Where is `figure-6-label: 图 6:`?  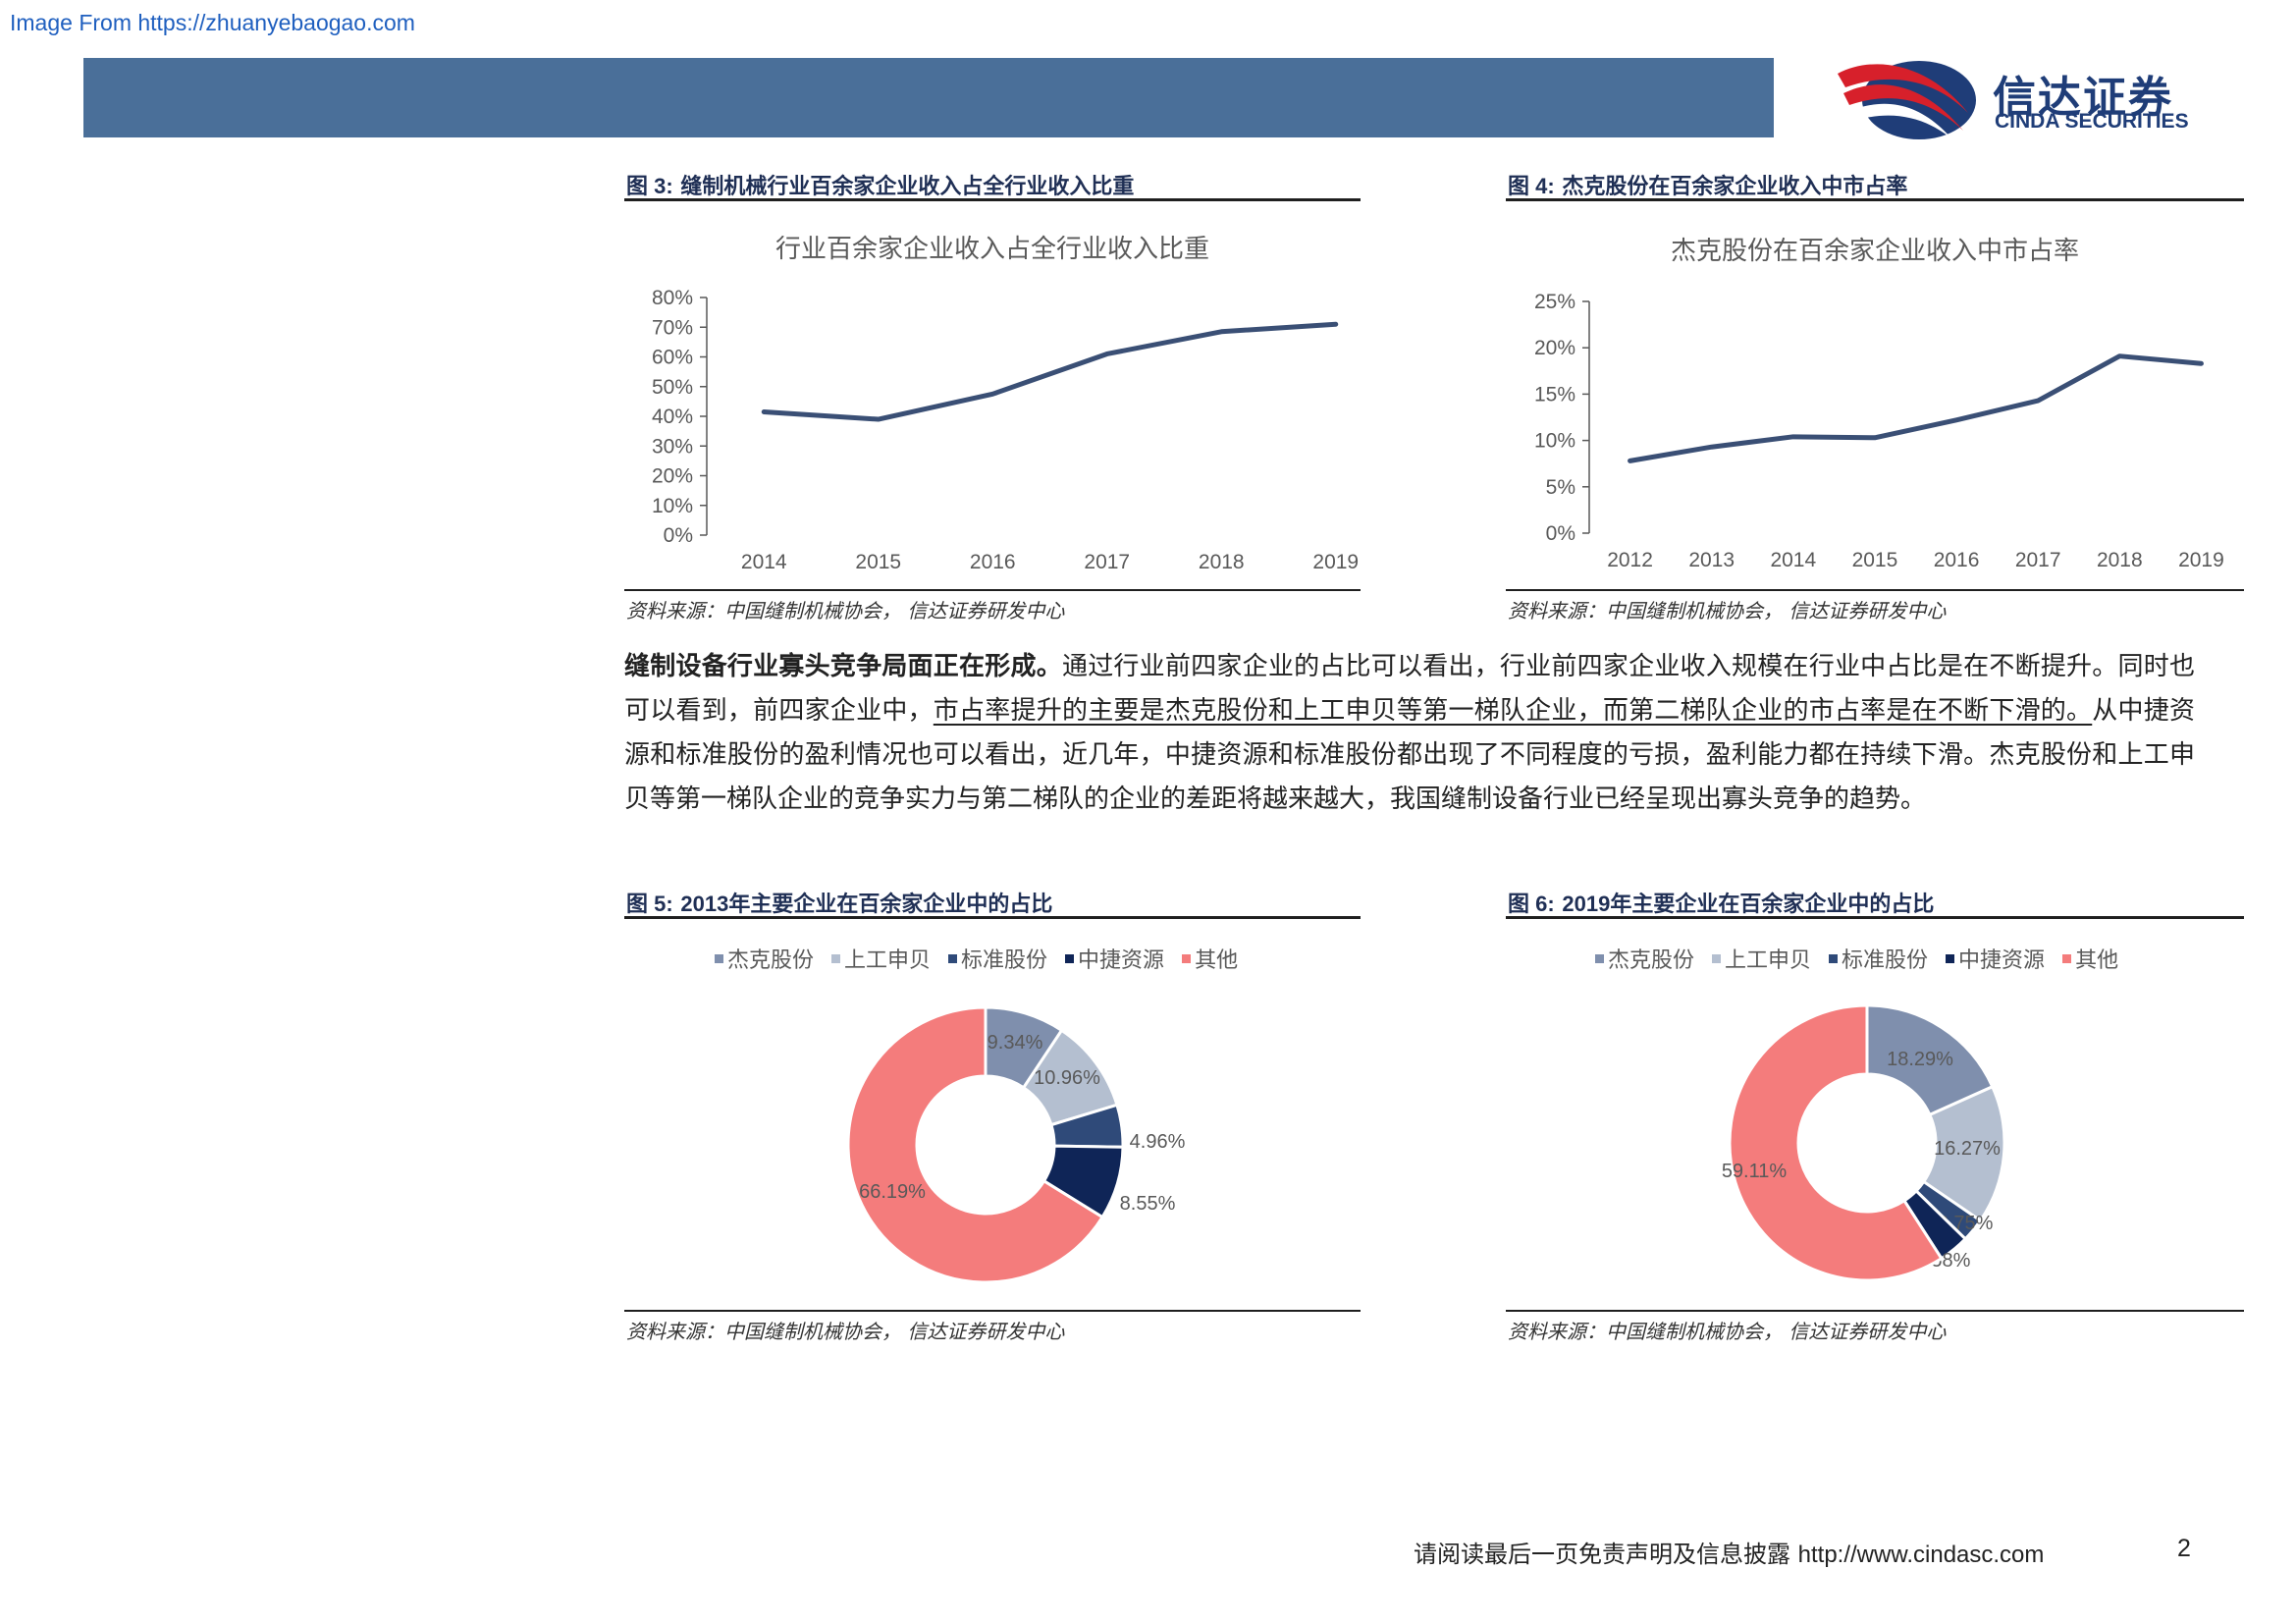
figure-6-label: 图 6: is located at coordinates (1531, 904).